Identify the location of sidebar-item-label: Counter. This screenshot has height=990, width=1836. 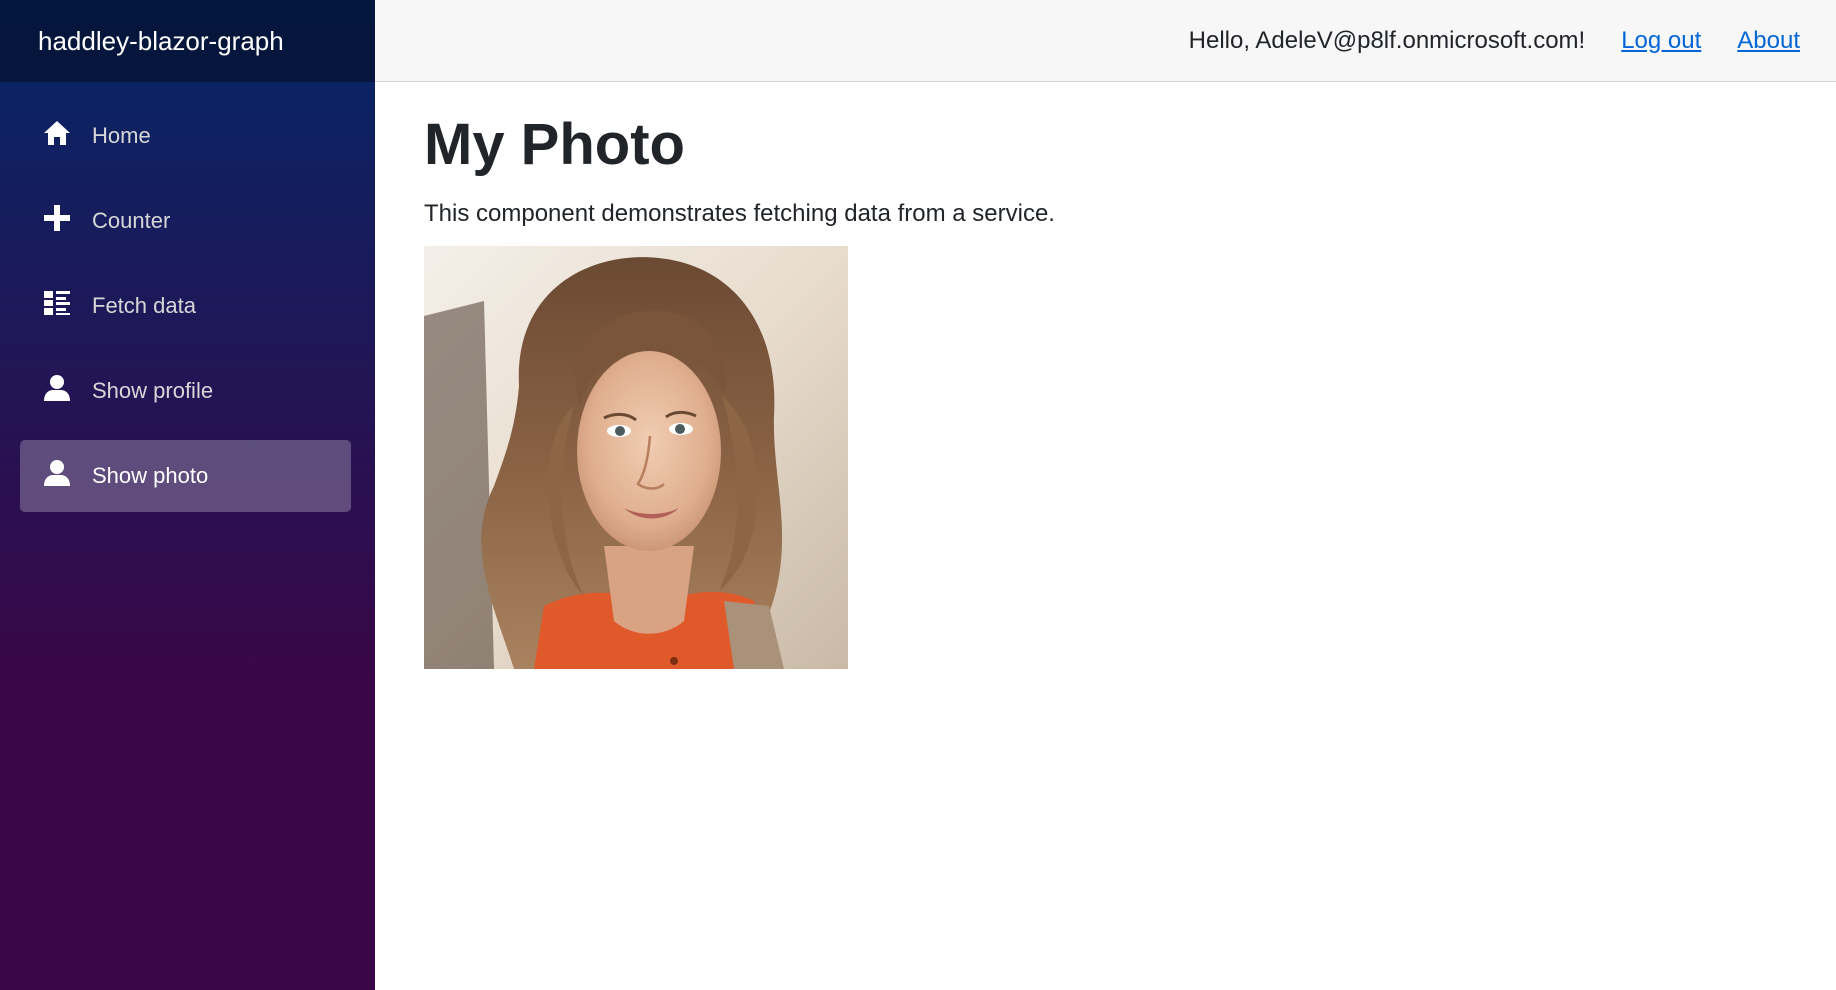
(131, 220).